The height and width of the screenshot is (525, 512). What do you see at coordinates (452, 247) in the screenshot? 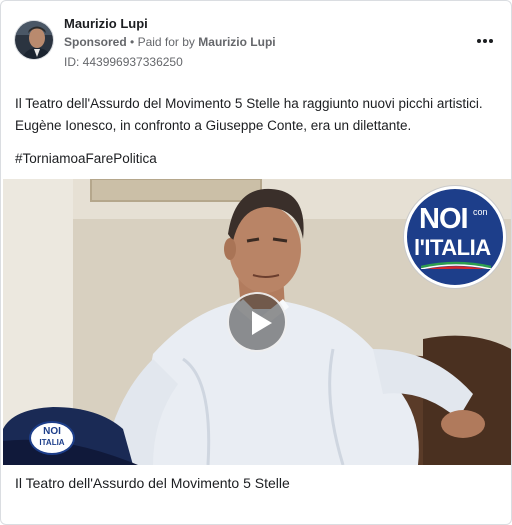
I see `logo-italia-text: l'ITALIA` at bounding box center [452, 247].